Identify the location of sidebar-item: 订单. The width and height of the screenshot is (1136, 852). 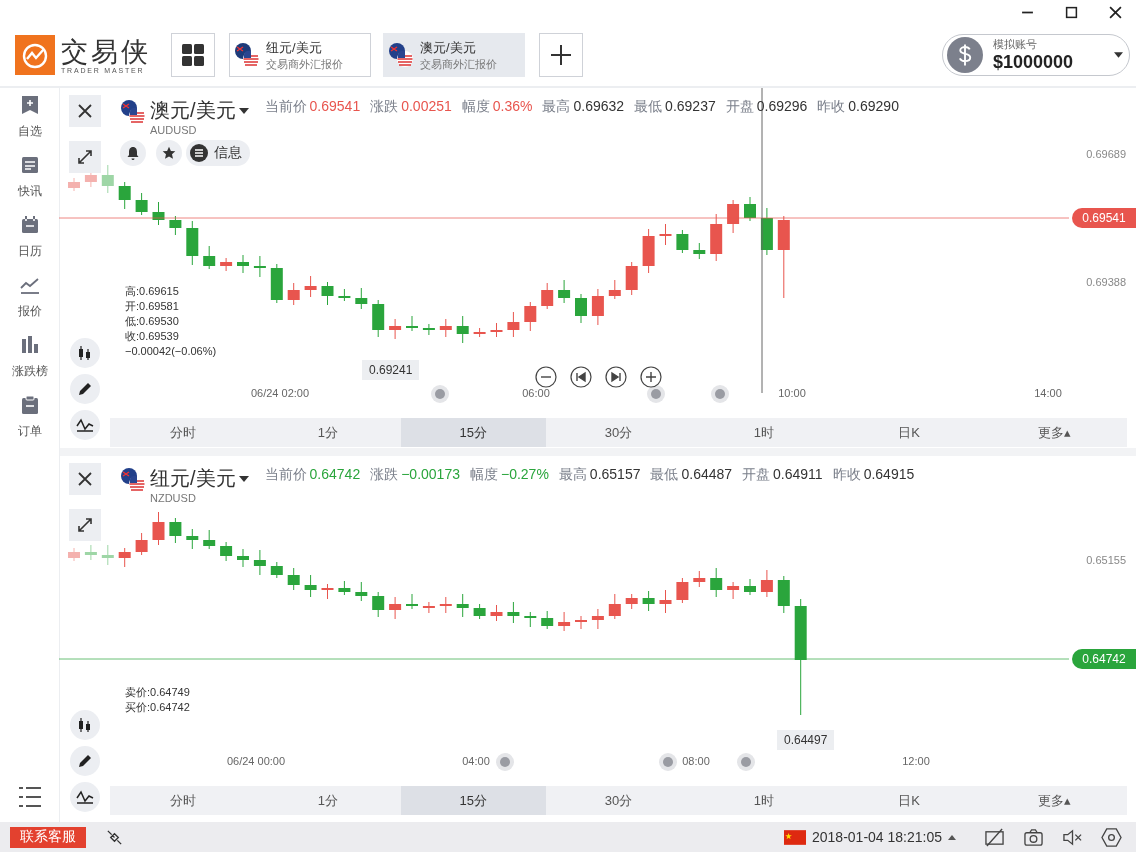
(29, 425).